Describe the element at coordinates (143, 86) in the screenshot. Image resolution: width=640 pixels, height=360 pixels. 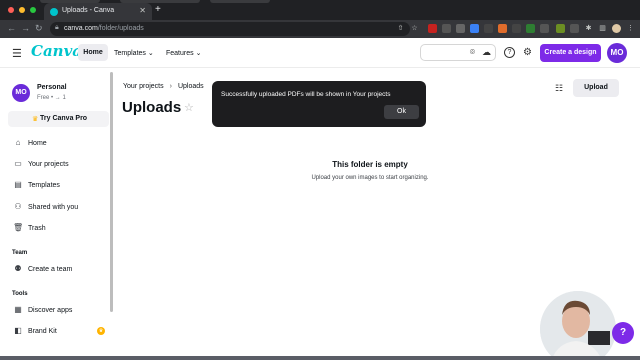
I see `breadcrumb-your-projects: Your projects` at that location.